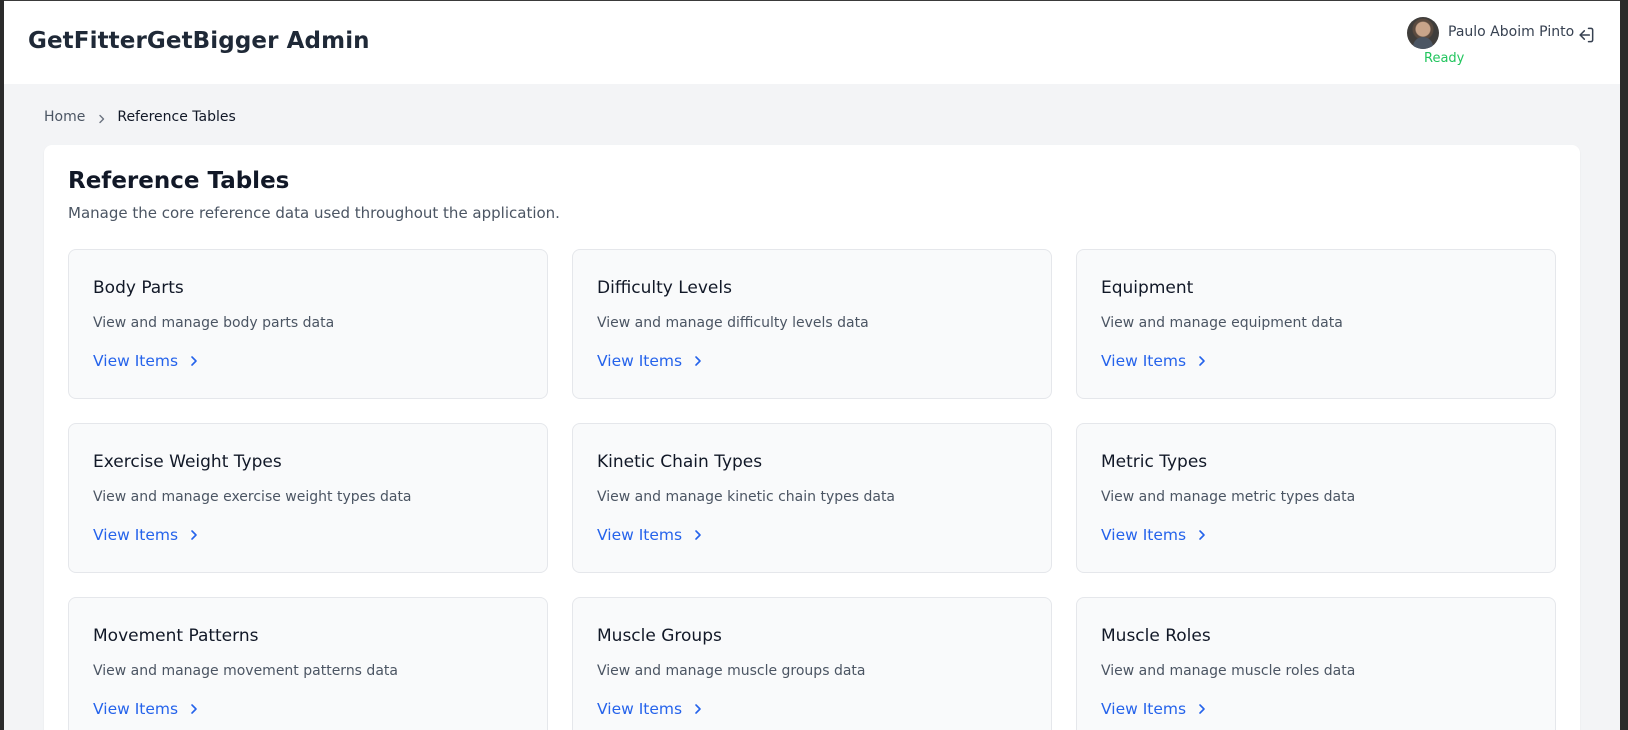 Image resolution: width=1628 pixels, height=730 pixels. I want to click on card-description: View and manage difficulty levels data, so click(733, 323).